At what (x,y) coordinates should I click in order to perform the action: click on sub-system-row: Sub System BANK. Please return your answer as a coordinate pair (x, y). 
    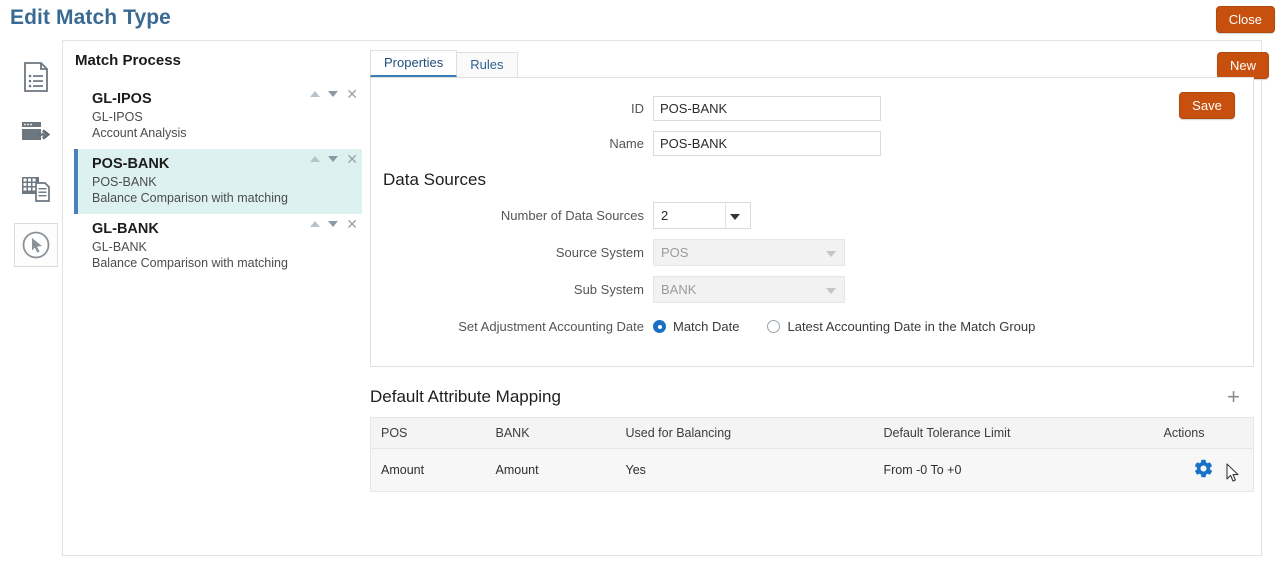
    Looking at the image, I should click on (812, 289).